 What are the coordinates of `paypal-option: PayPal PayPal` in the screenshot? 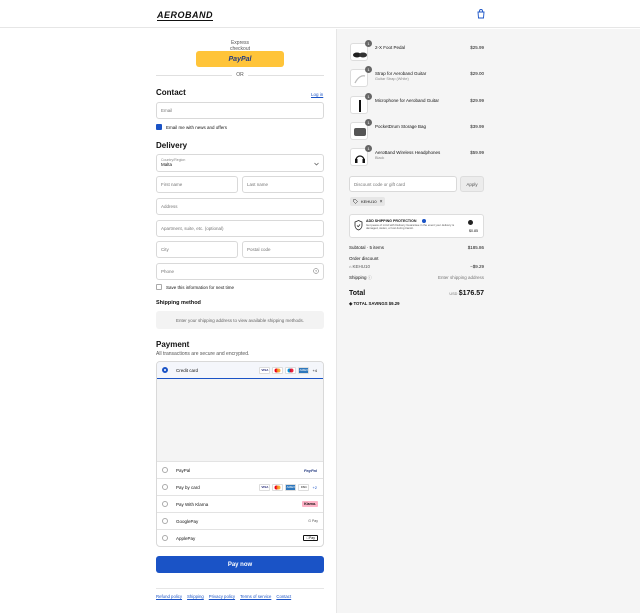 It's located at (240, 469).